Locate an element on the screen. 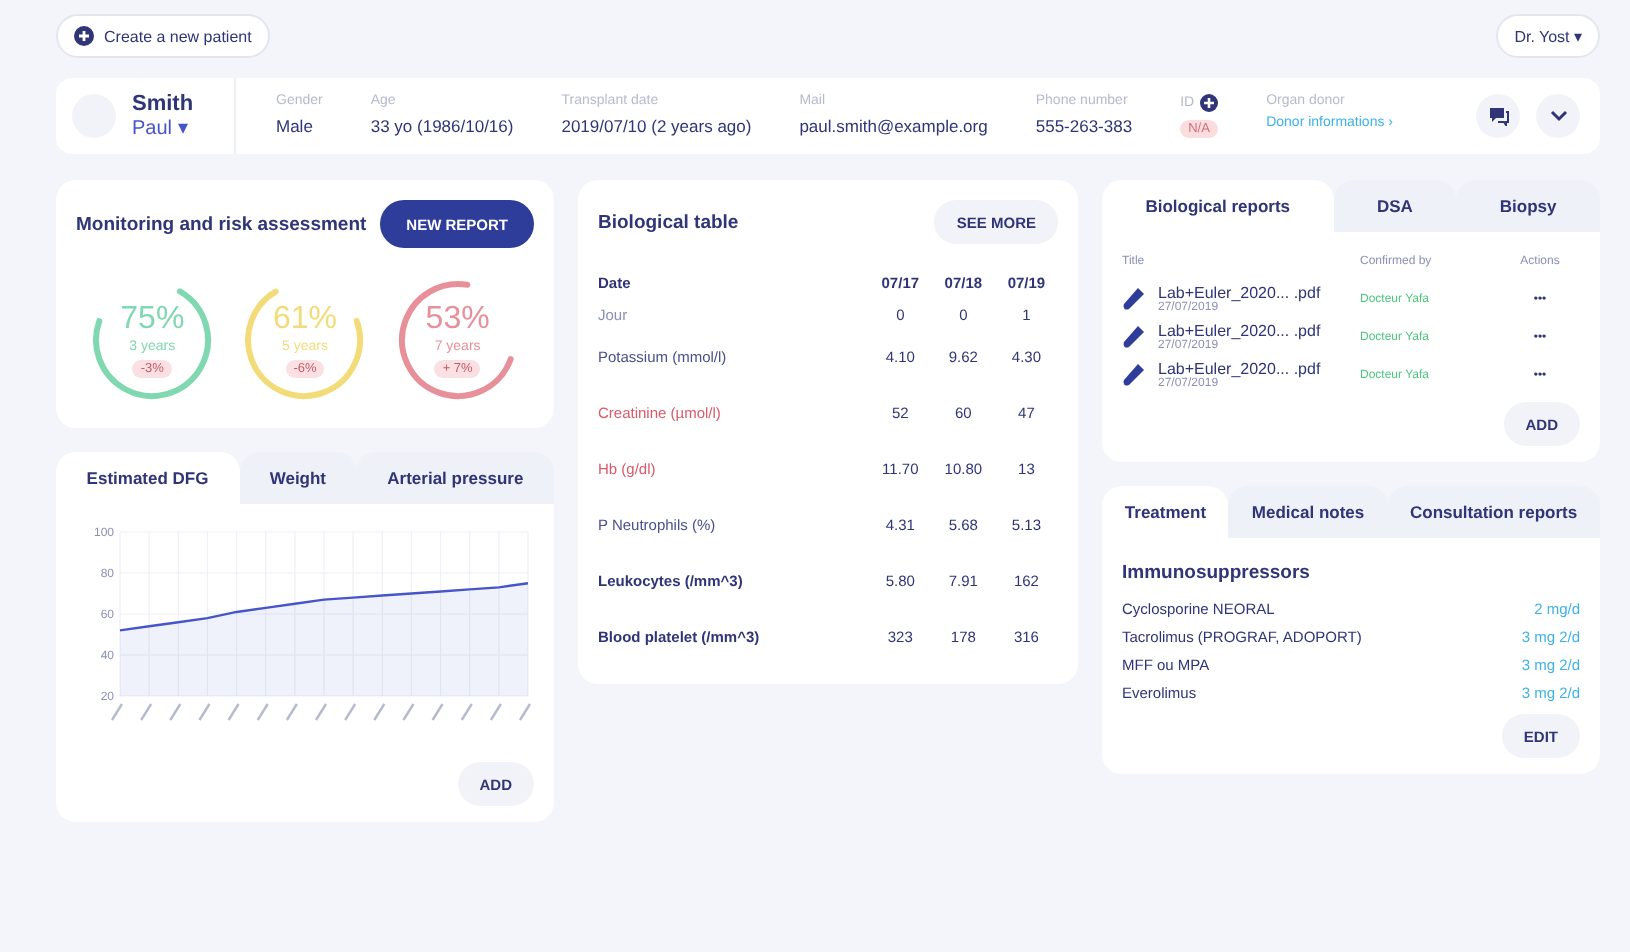 Image resolution: width=1630 pixels, height=952 pixels. field-value: Male is located at coordinates (295, 126).